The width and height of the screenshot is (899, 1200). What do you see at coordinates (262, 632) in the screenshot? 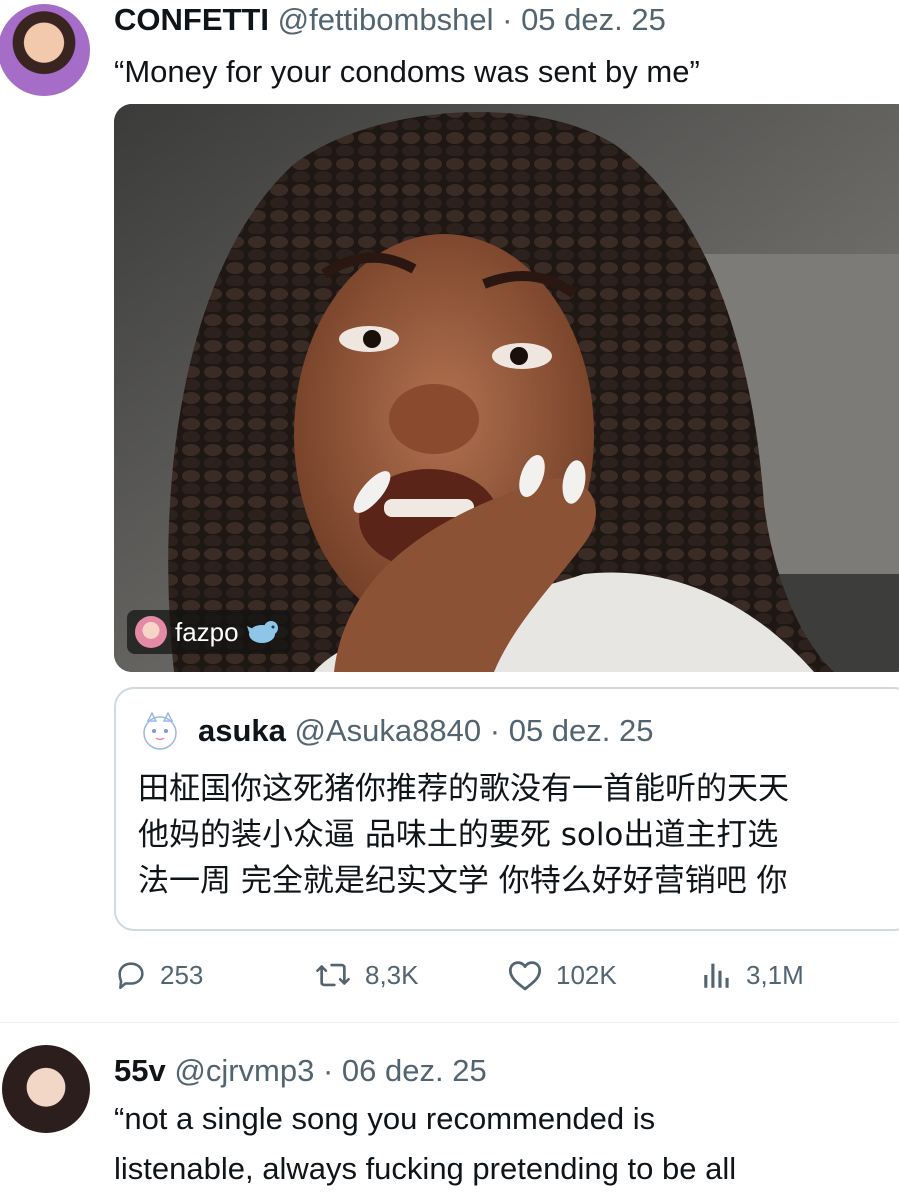
I see `seal-emoji-icon` at bounding box center [262, 632].